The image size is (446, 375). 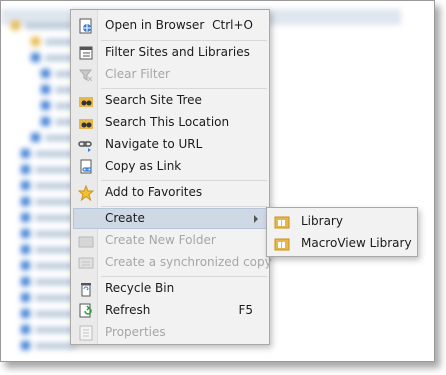 I want to click on menu-item-shortcut: F5, so click(x=245, y=310).